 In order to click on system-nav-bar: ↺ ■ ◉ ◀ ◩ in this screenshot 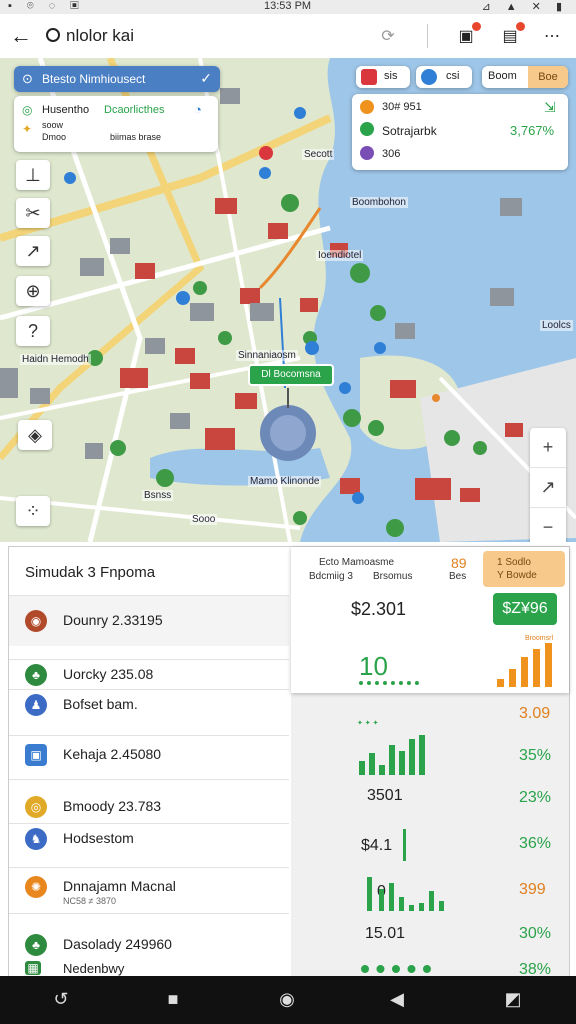, I will do `click(288, 1000)`.